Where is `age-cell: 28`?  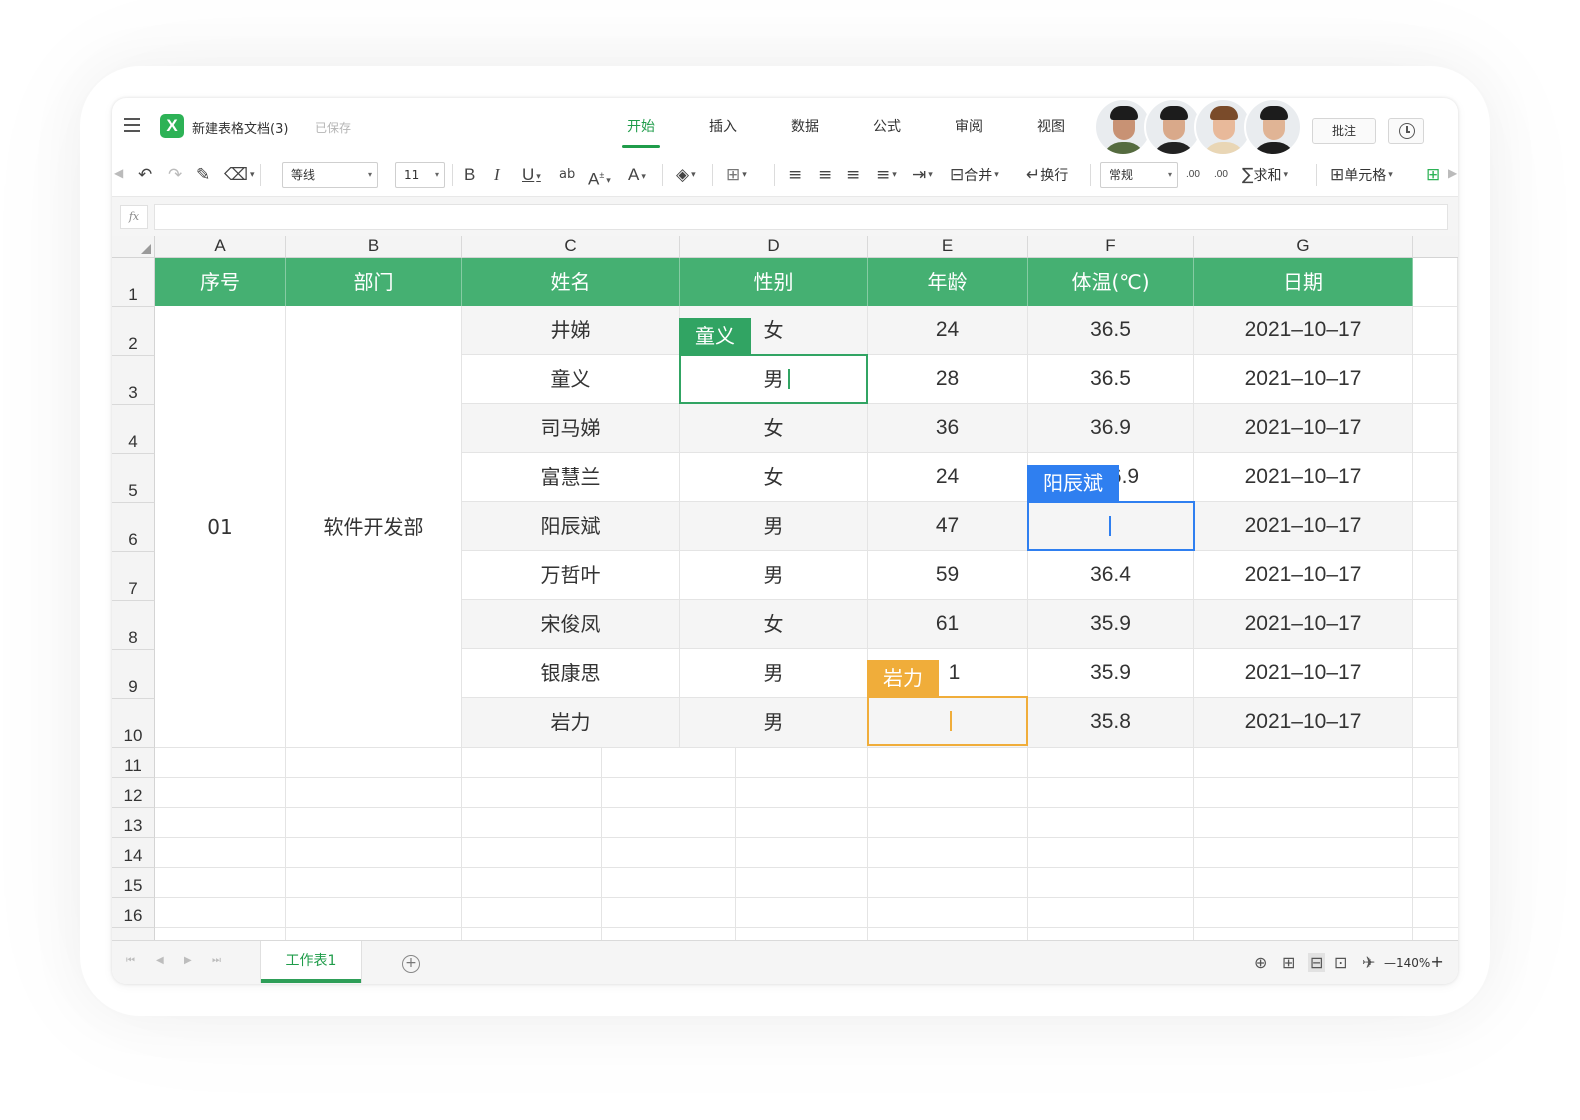
age-cell: 28 is located at coordinates (948, 379).